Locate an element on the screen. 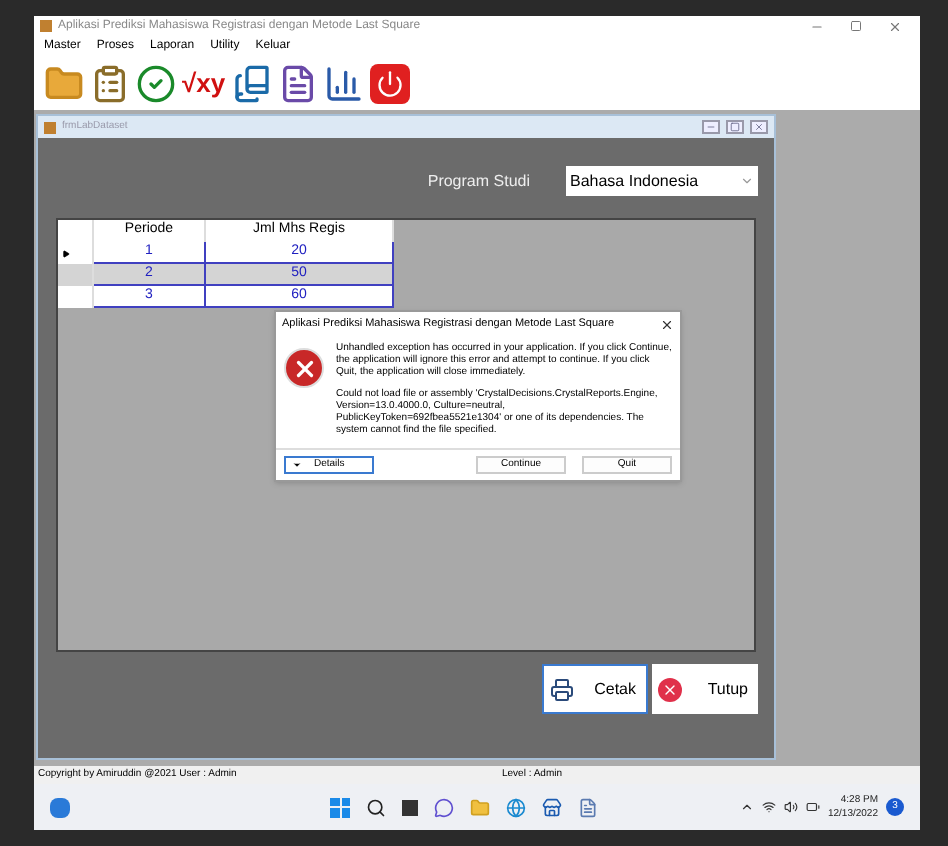  volume-icon is located at coordinates (790, 807).